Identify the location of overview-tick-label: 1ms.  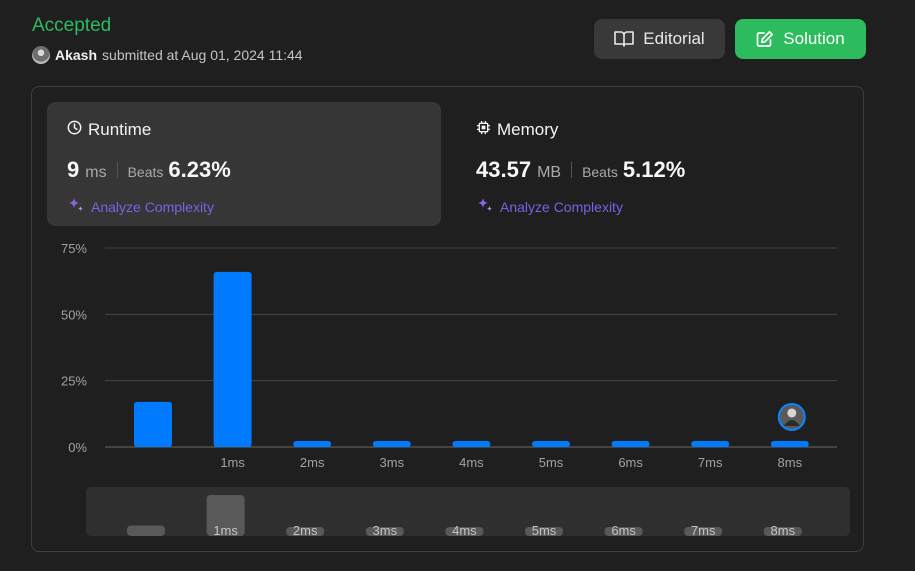
(225, 530).